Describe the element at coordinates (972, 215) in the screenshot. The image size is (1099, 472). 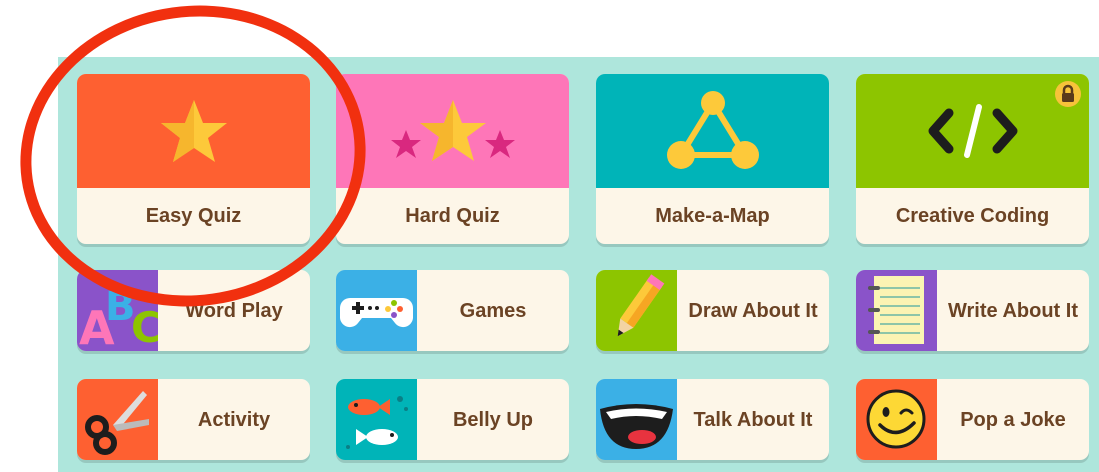
I see `creative-coding-label: Creative Coding` at that location.